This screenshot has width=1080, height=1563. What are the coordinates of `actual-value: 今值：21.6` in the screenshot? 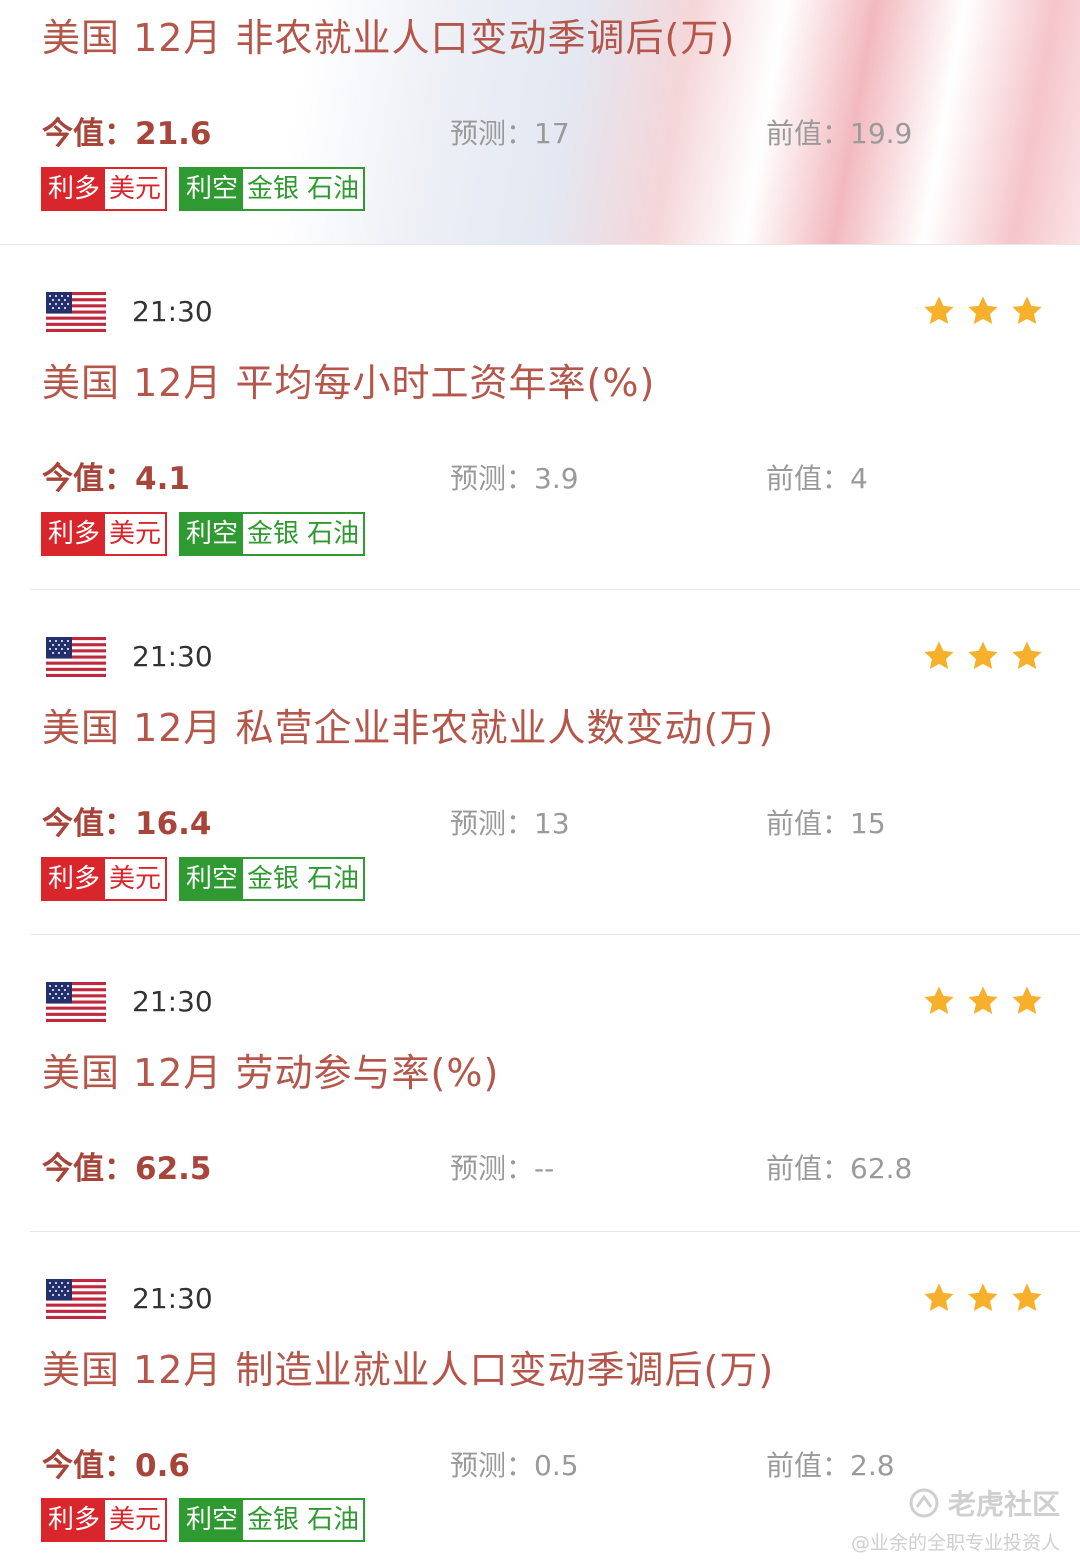 It's located at (127, 134).